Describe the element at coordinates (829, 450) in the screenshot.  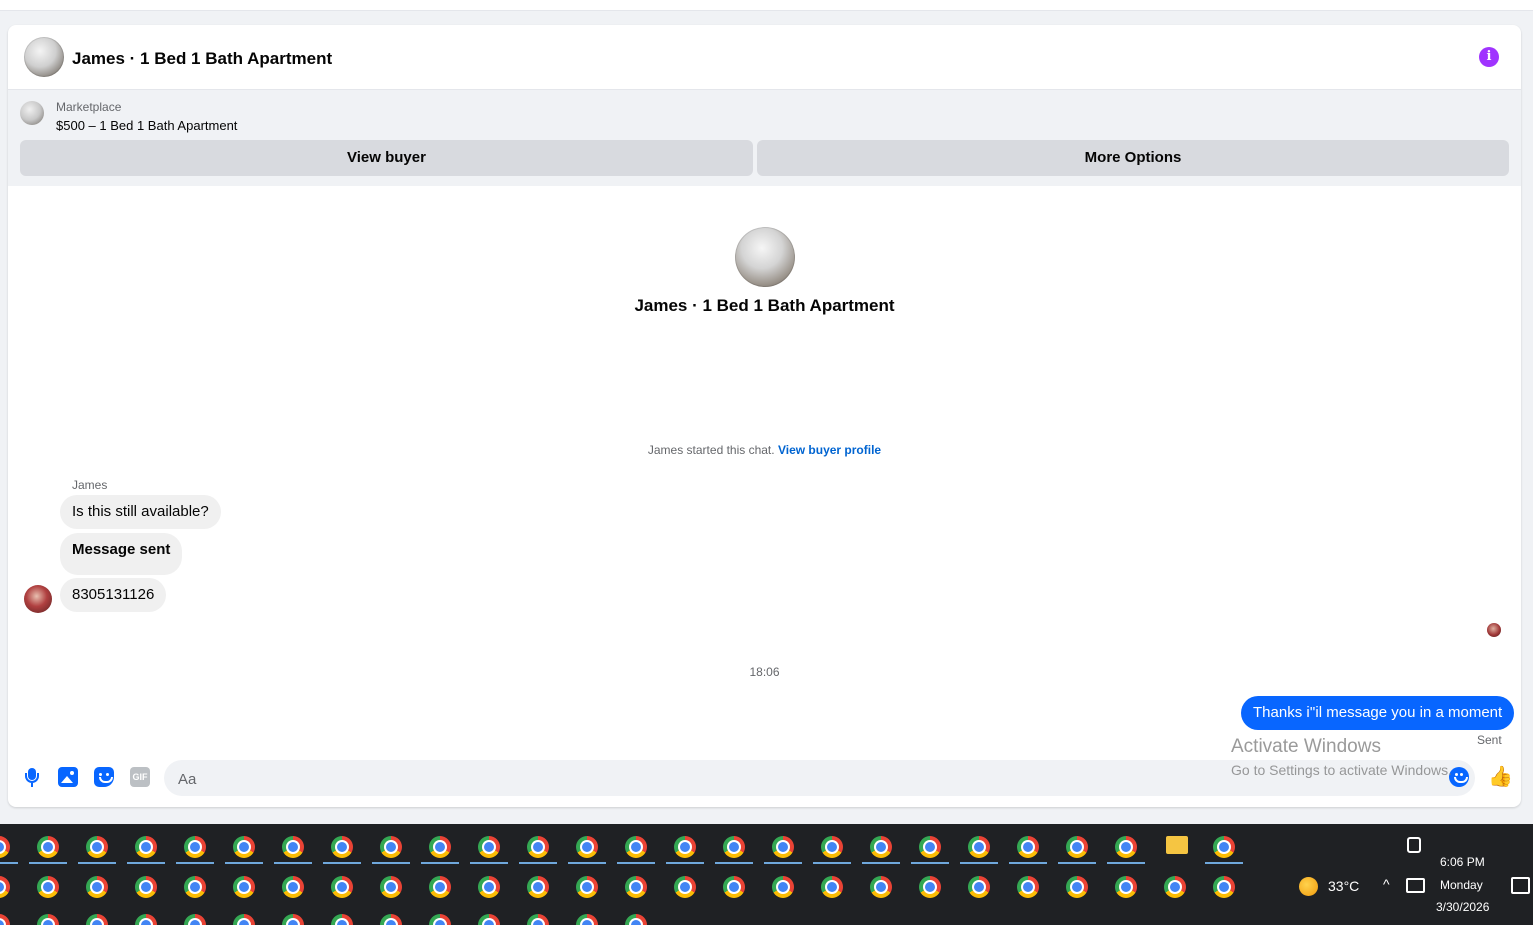
I see `view-buyer-profile-link: View buyer profile` at that location.